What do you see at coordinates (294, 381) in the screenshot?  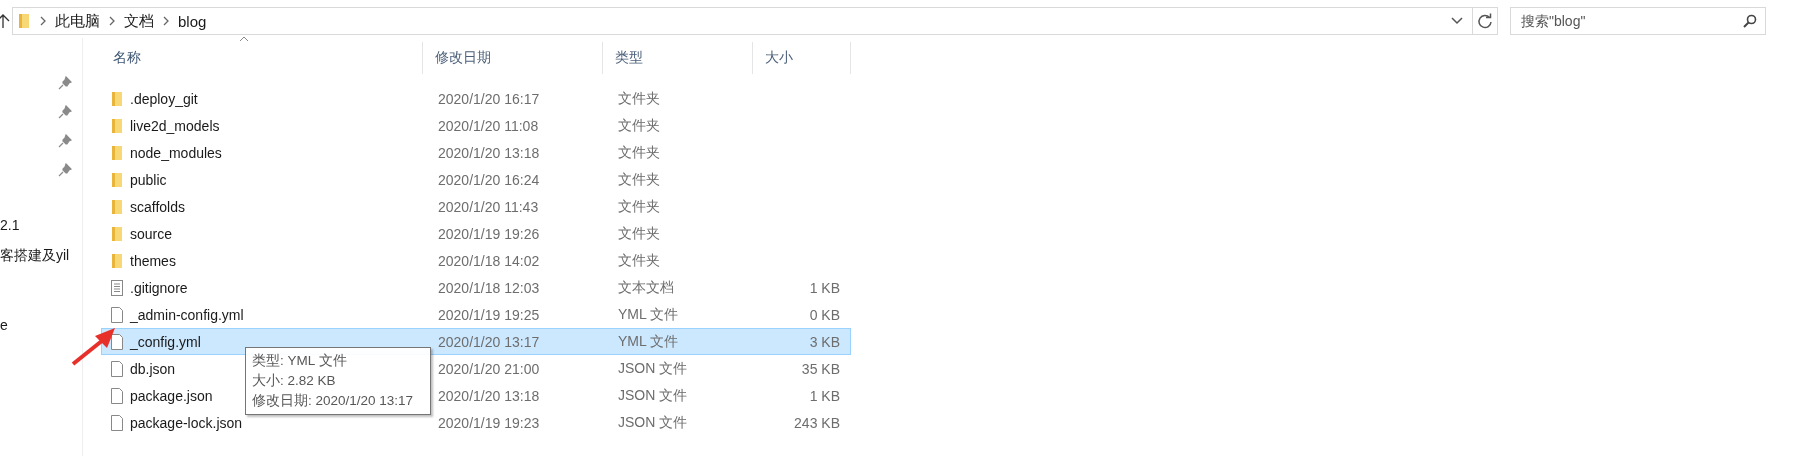 I see `tooltip-line: 大小: 2.82 KB` at bounding box center [294, 381].